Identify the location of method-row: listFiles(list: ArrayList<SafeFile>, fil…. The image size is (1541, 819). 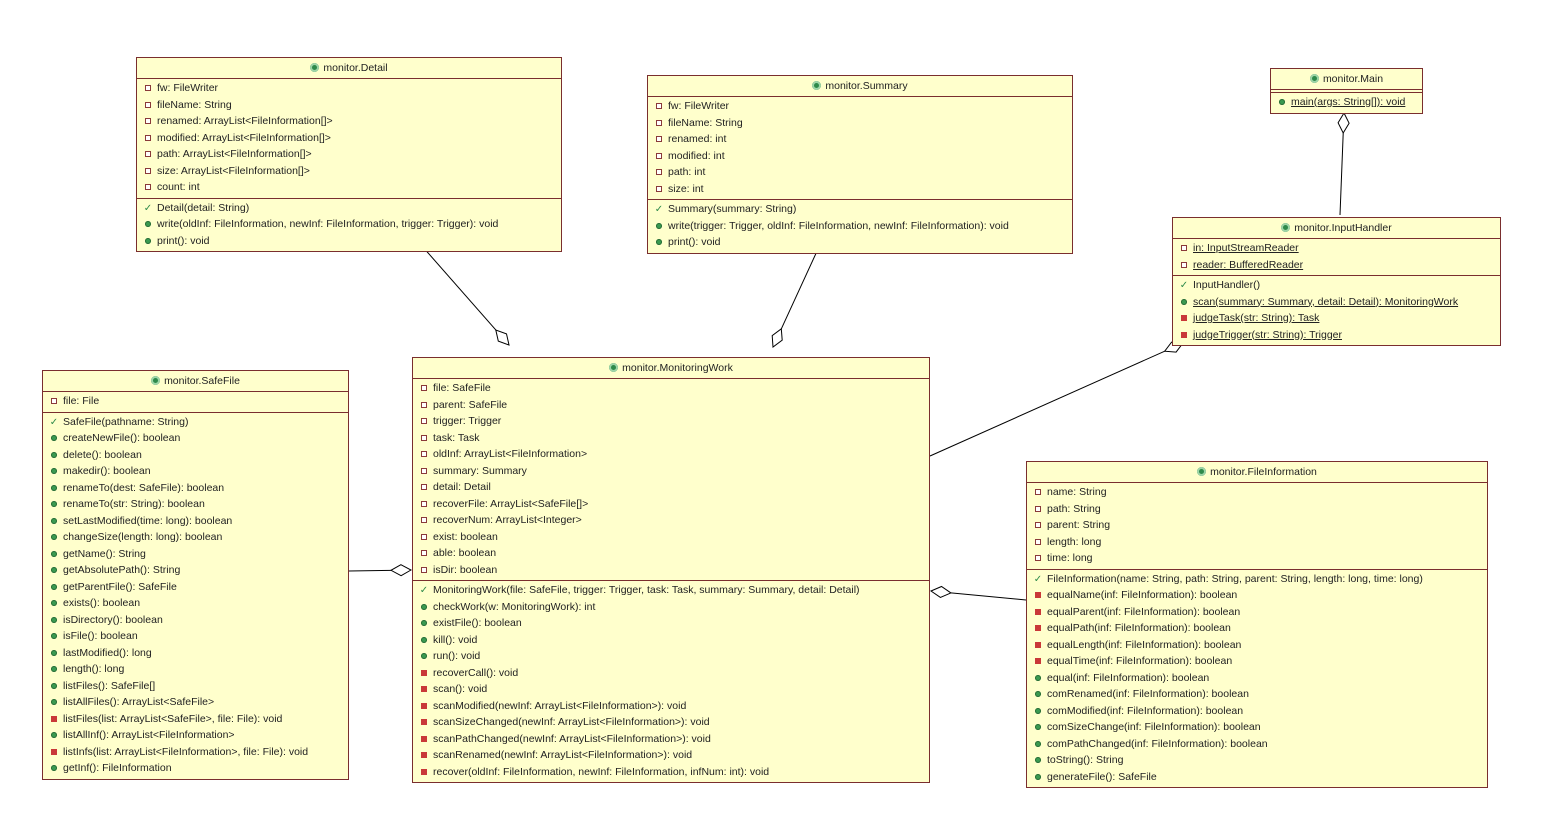
(195, 719).